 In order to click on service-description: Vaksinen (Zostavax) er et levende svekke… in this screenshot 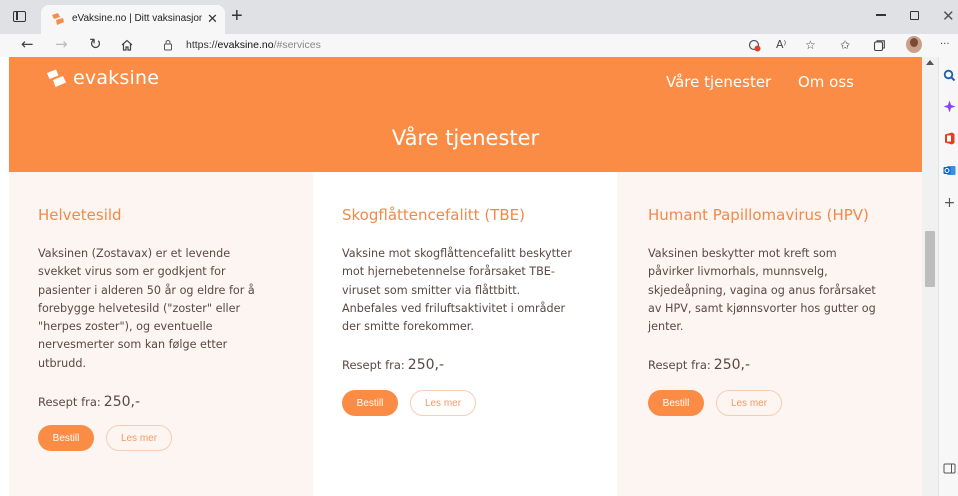, I will do `click(146, 309)`.